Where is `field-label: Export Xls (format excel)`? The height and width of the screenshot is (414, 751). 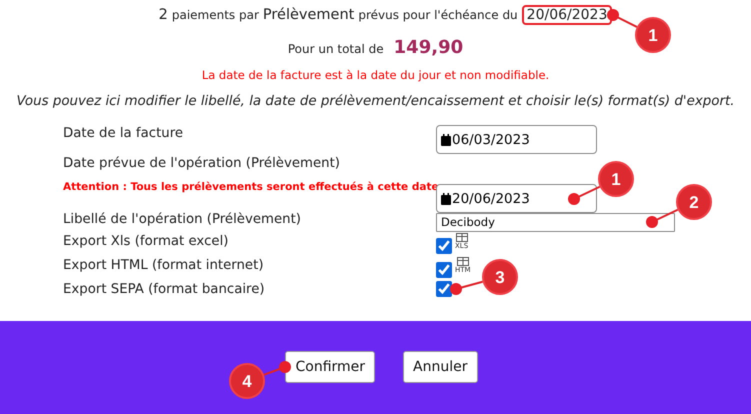
field-label: Export Xls (format excel) is located at coordinates (146, 241).